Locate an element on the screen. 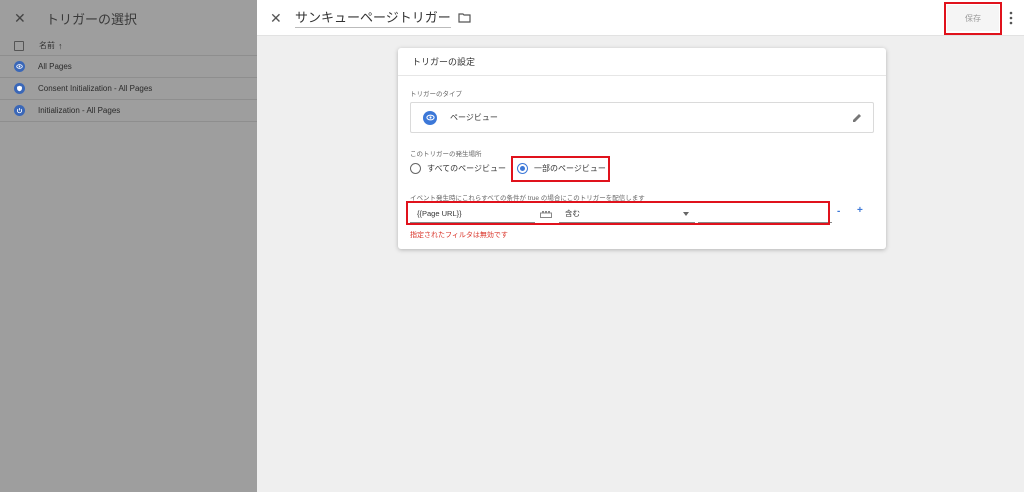 The width and height of the screenshot is (1024, 492). filter-error-message: 指定されたフィルタは無効です is located at coordinates (459, 235).